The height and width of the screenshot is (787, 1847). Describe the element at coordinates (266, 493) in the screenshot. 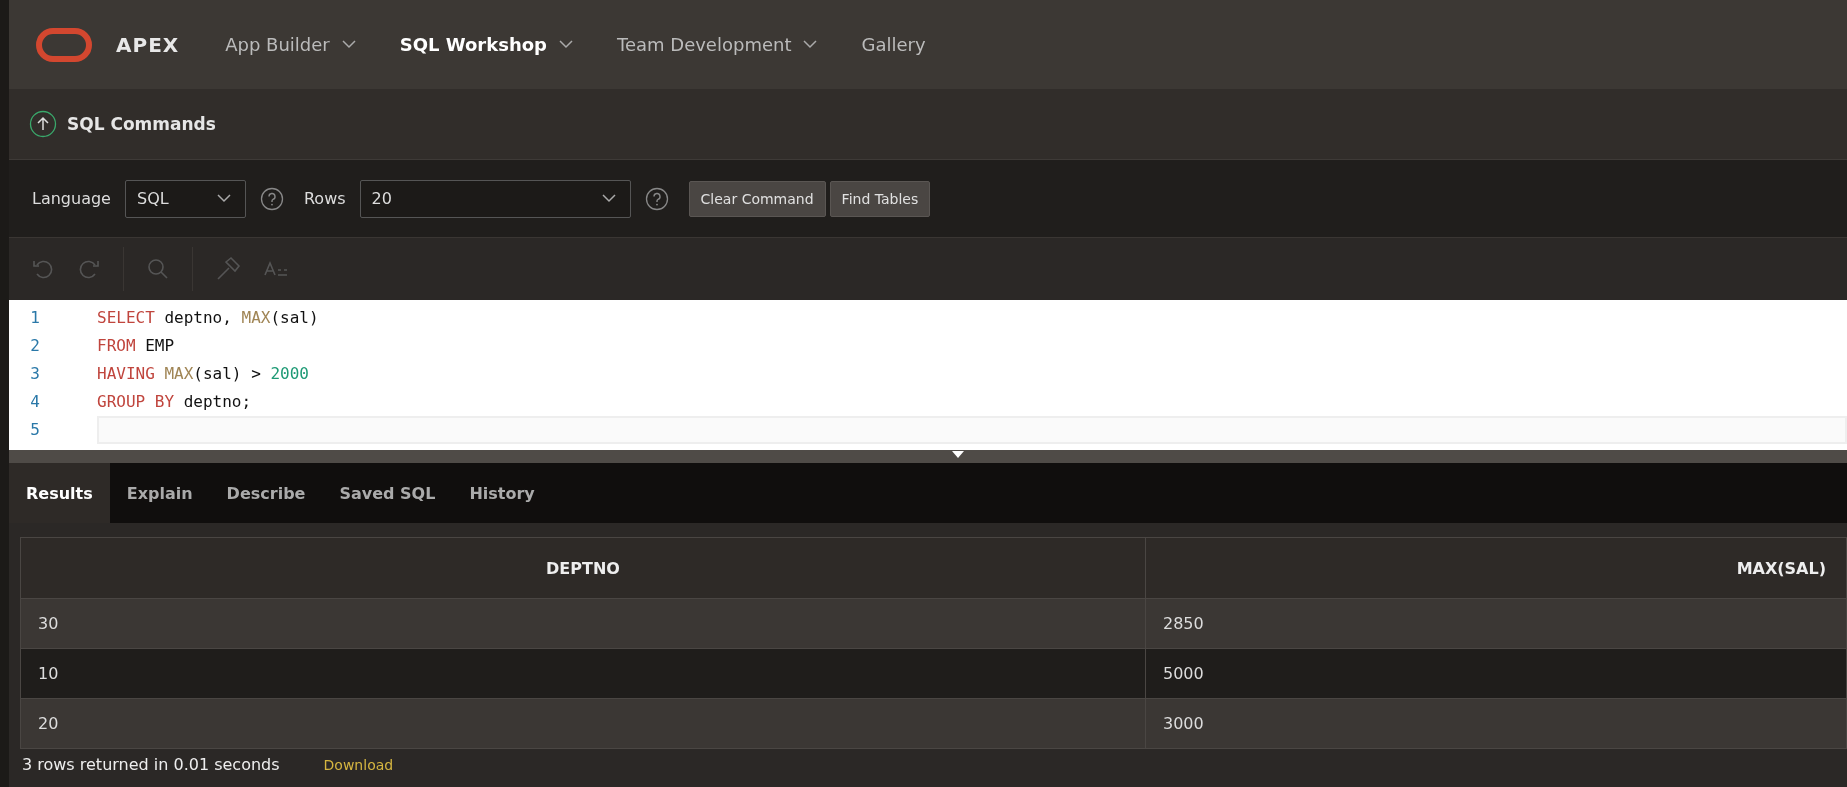

I see `result-tab: Describe` at that location.